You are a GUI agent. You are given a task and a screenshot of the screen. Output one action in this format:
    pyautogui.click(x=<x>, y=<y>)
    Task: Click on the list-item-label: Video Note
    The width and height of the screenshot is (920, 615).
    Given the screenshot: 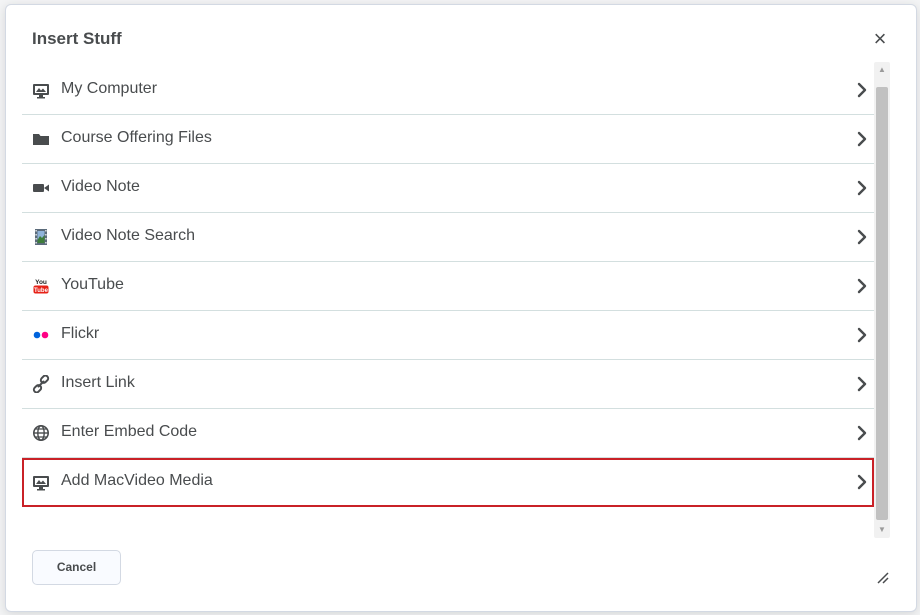 What is the action you would take?
    pyautogui.click(x=100, y=186)
    